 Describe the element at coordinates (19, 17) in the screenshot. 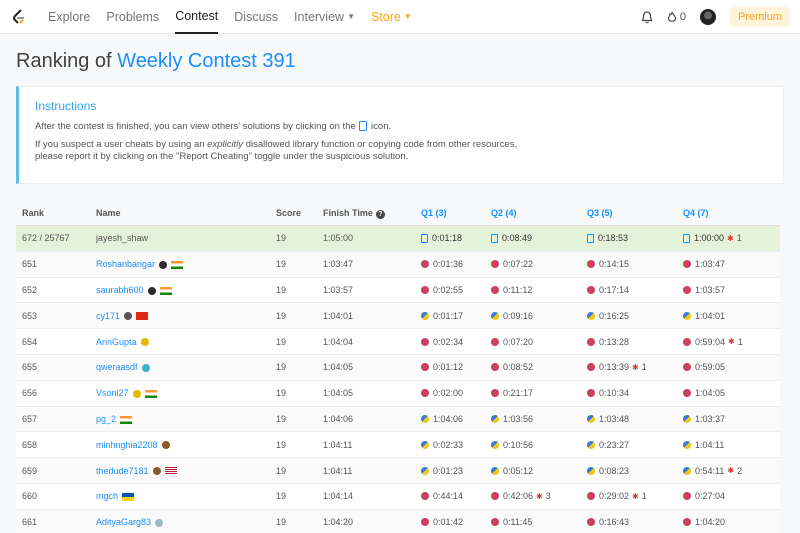

I see `leetcode-logo-icon` at that location.